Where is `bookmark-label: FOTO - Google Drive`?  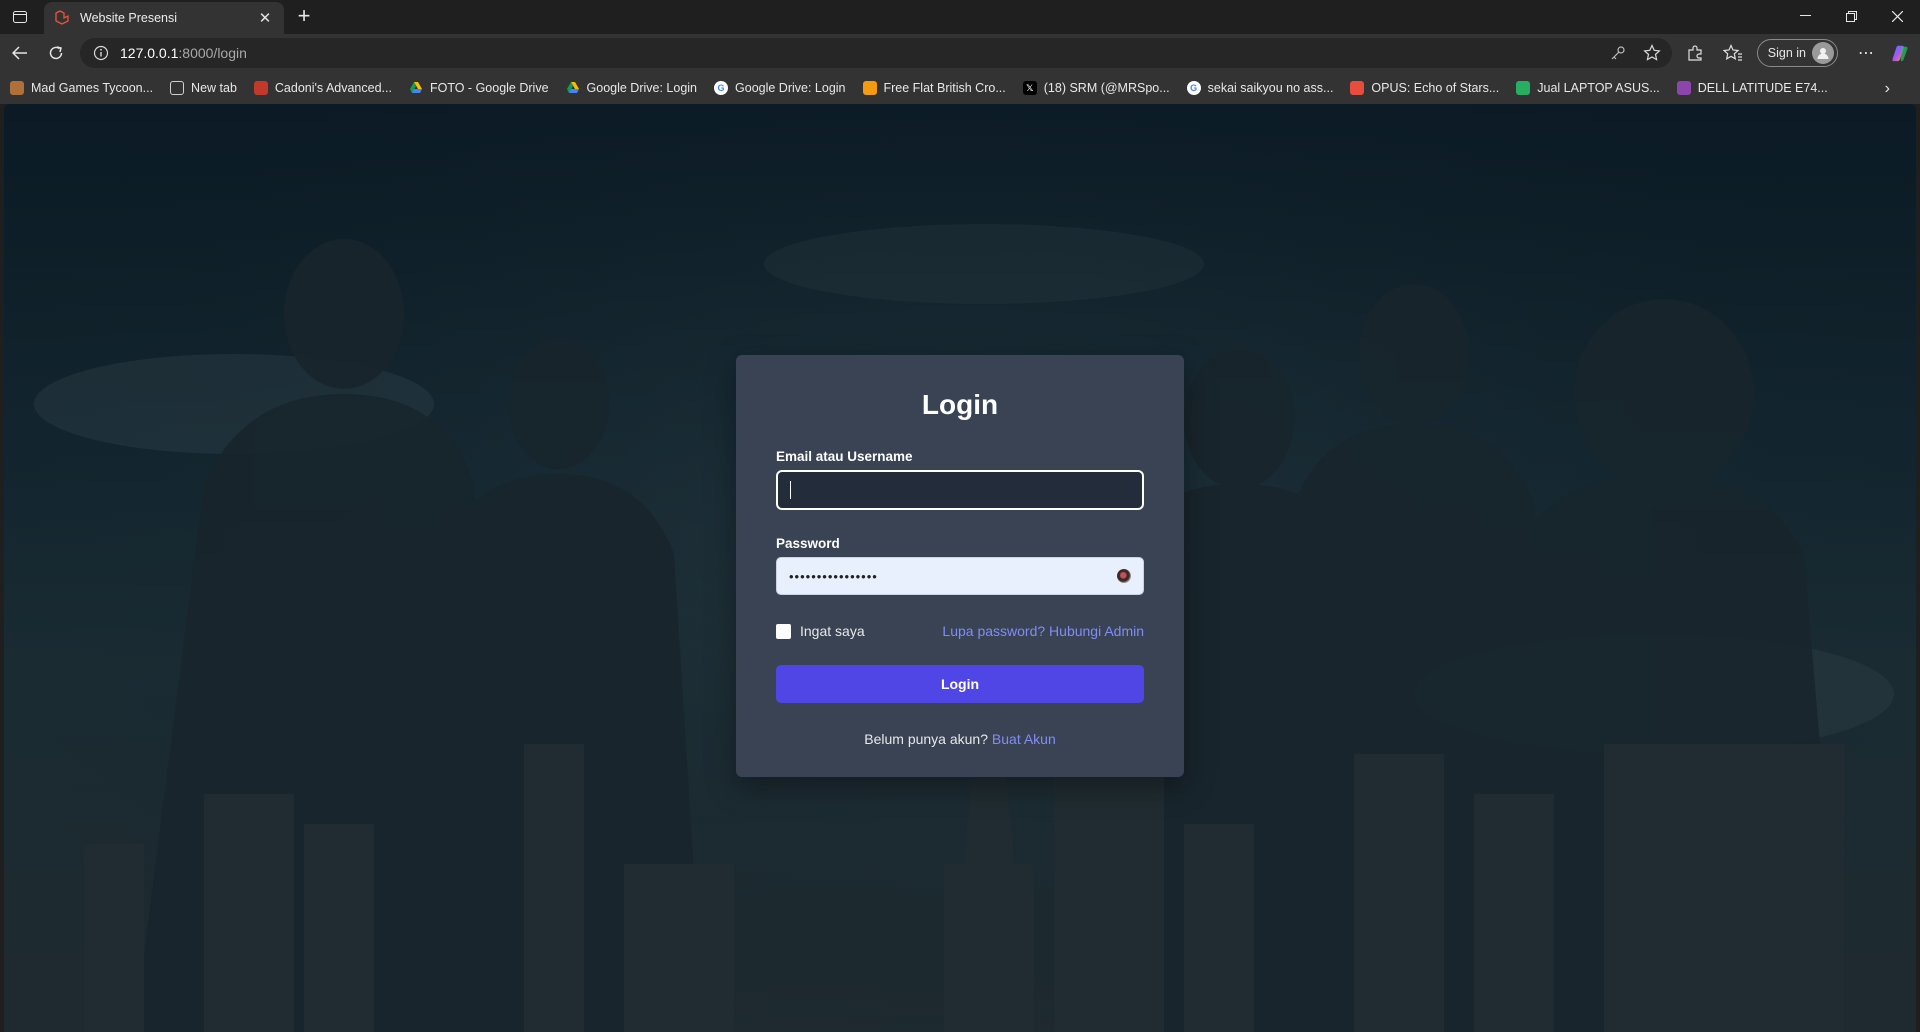
bookmark-label: FOTO - Google Drive is located at coordinates (489, 88).